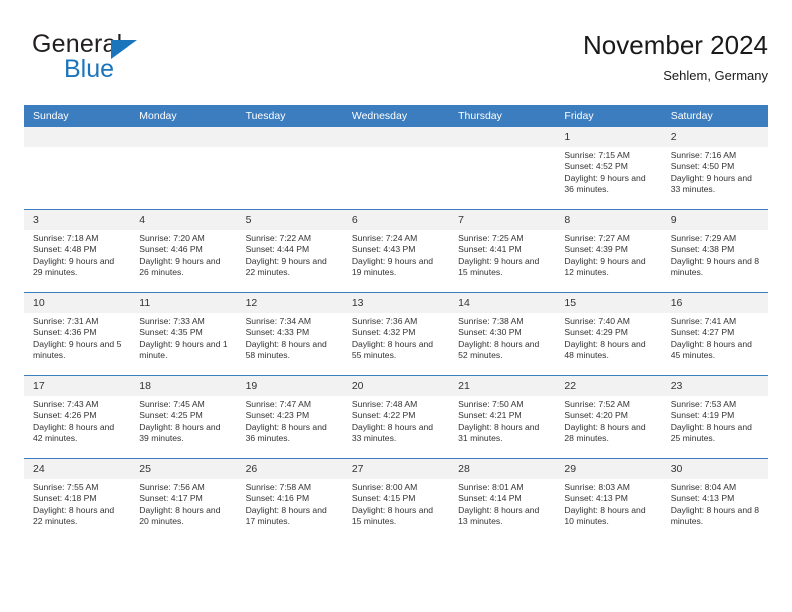  Describe the element at coordinates (180, 266) in the screenshot. I see `daylight-text: Daylight: 9 hours and 26 minutes.` at that location.